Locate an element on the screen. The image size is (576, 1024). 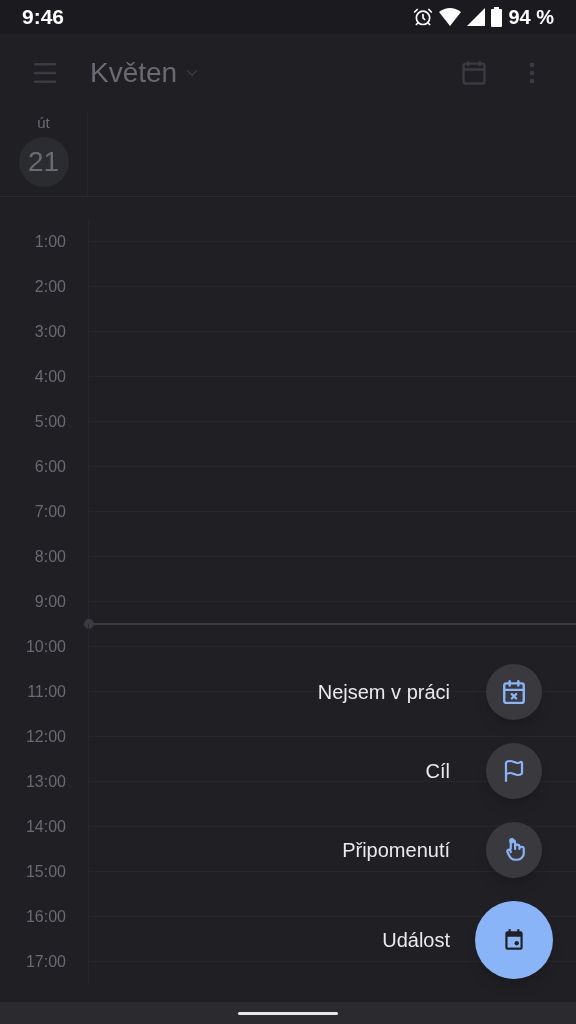
calendar-x-icon is located at coordinates (514, 692).